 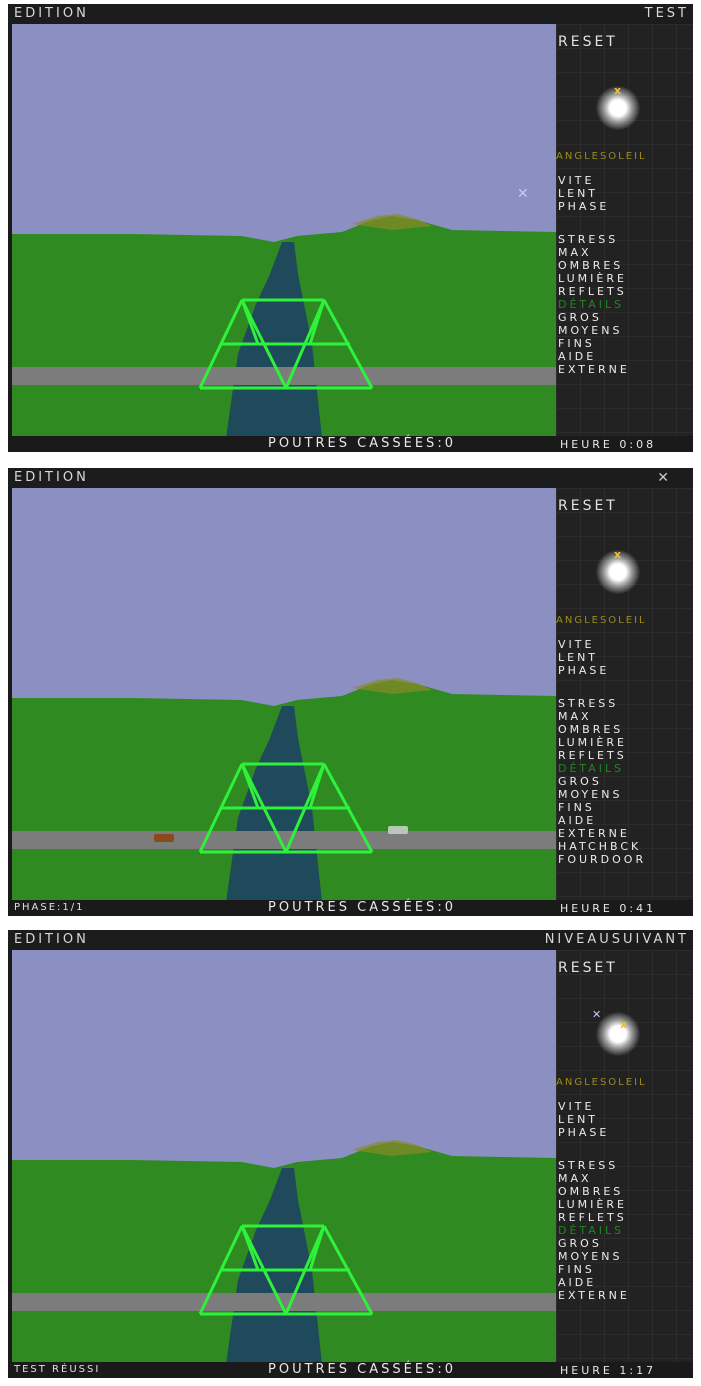 I want to click on sun-icon, so click(x=618, y=1034).